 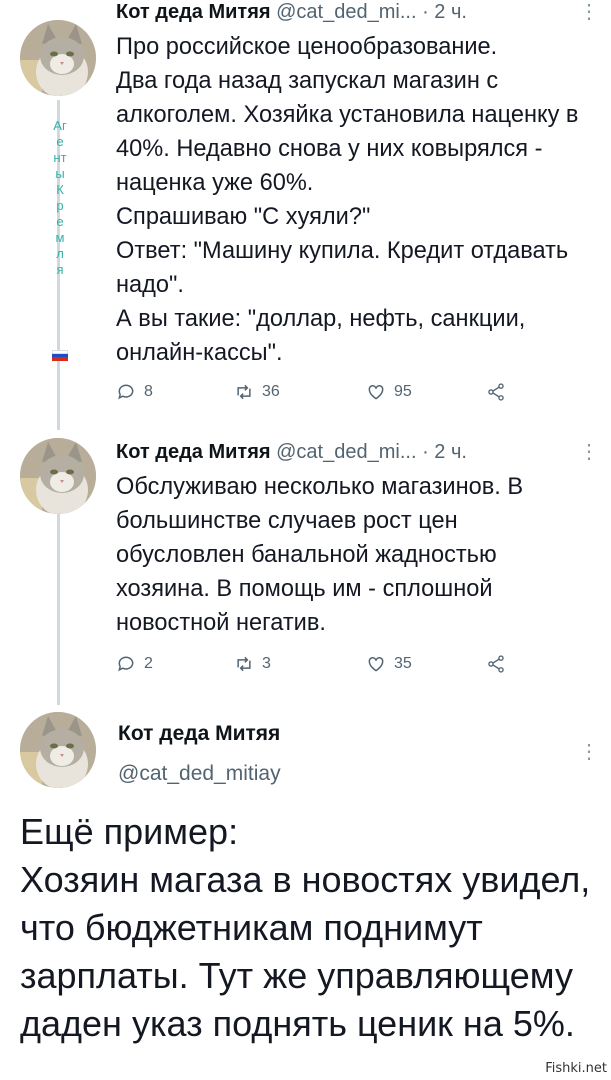 I want to click on reply-count: 8, so click(x=148, y=391).